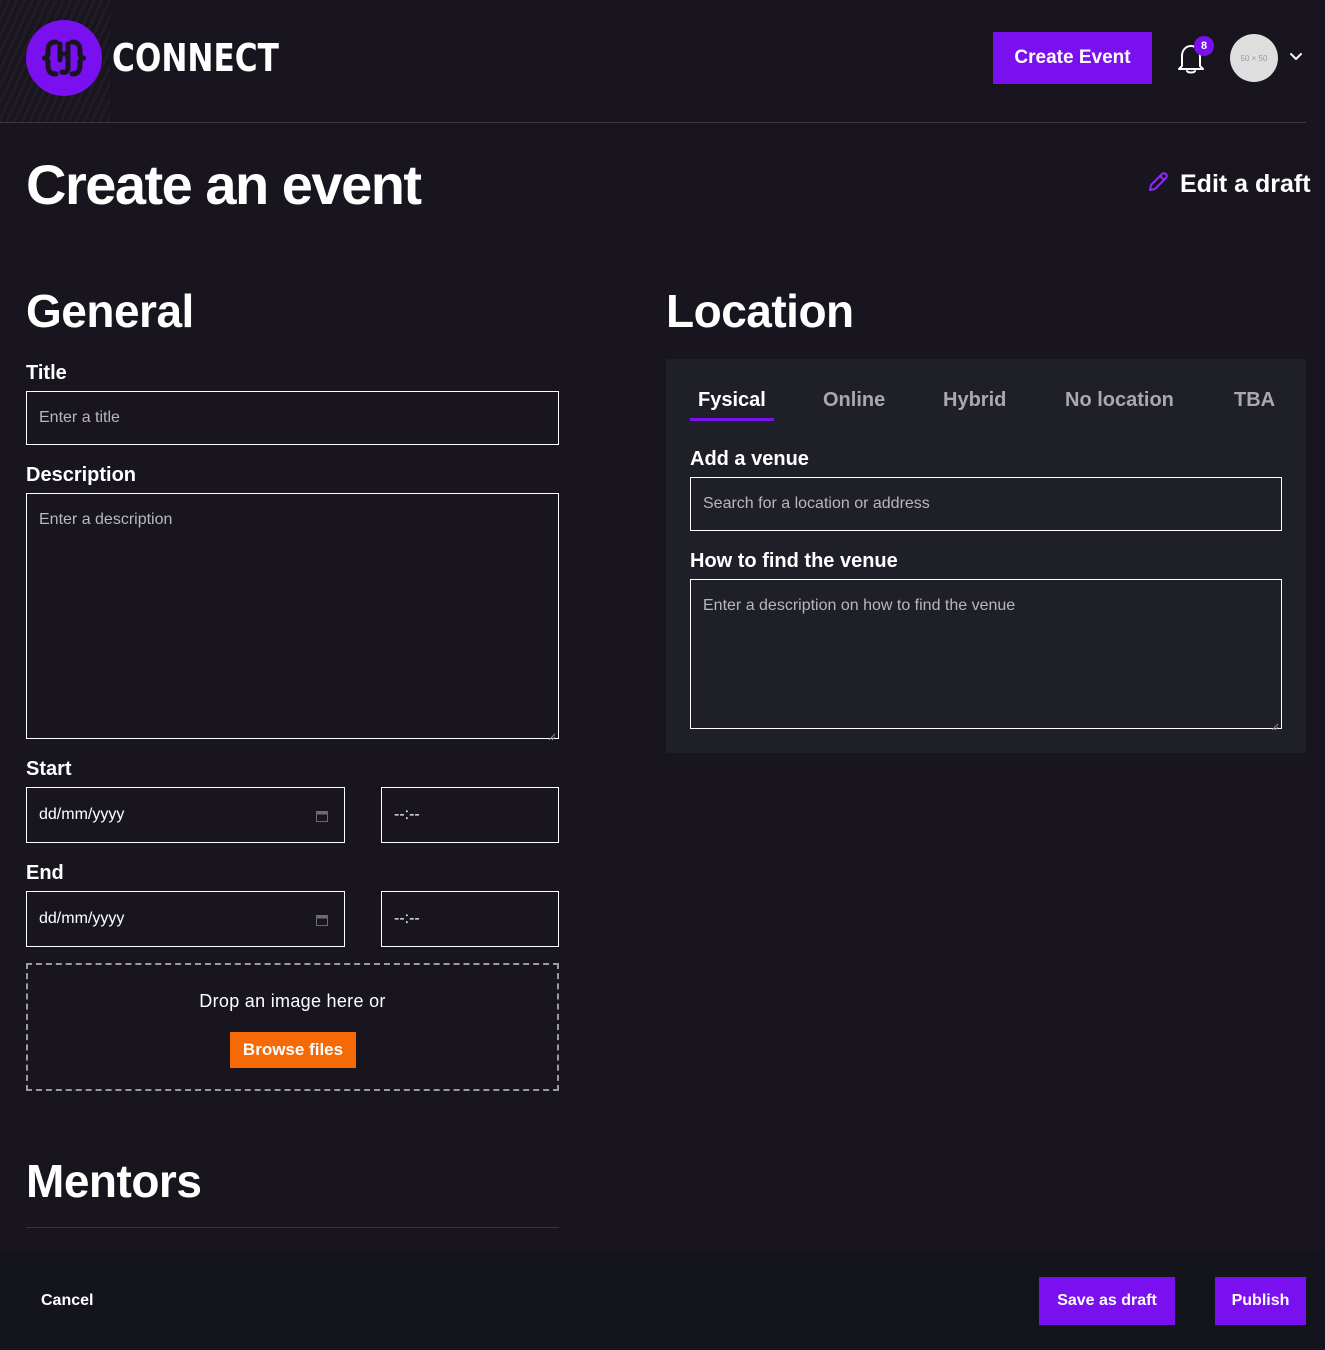 The image size is (1325, 1350). Describe the element at coordinates (1107, 1301) in the screenshot. I see `save-as-draft-button: Save as draft` at that location.